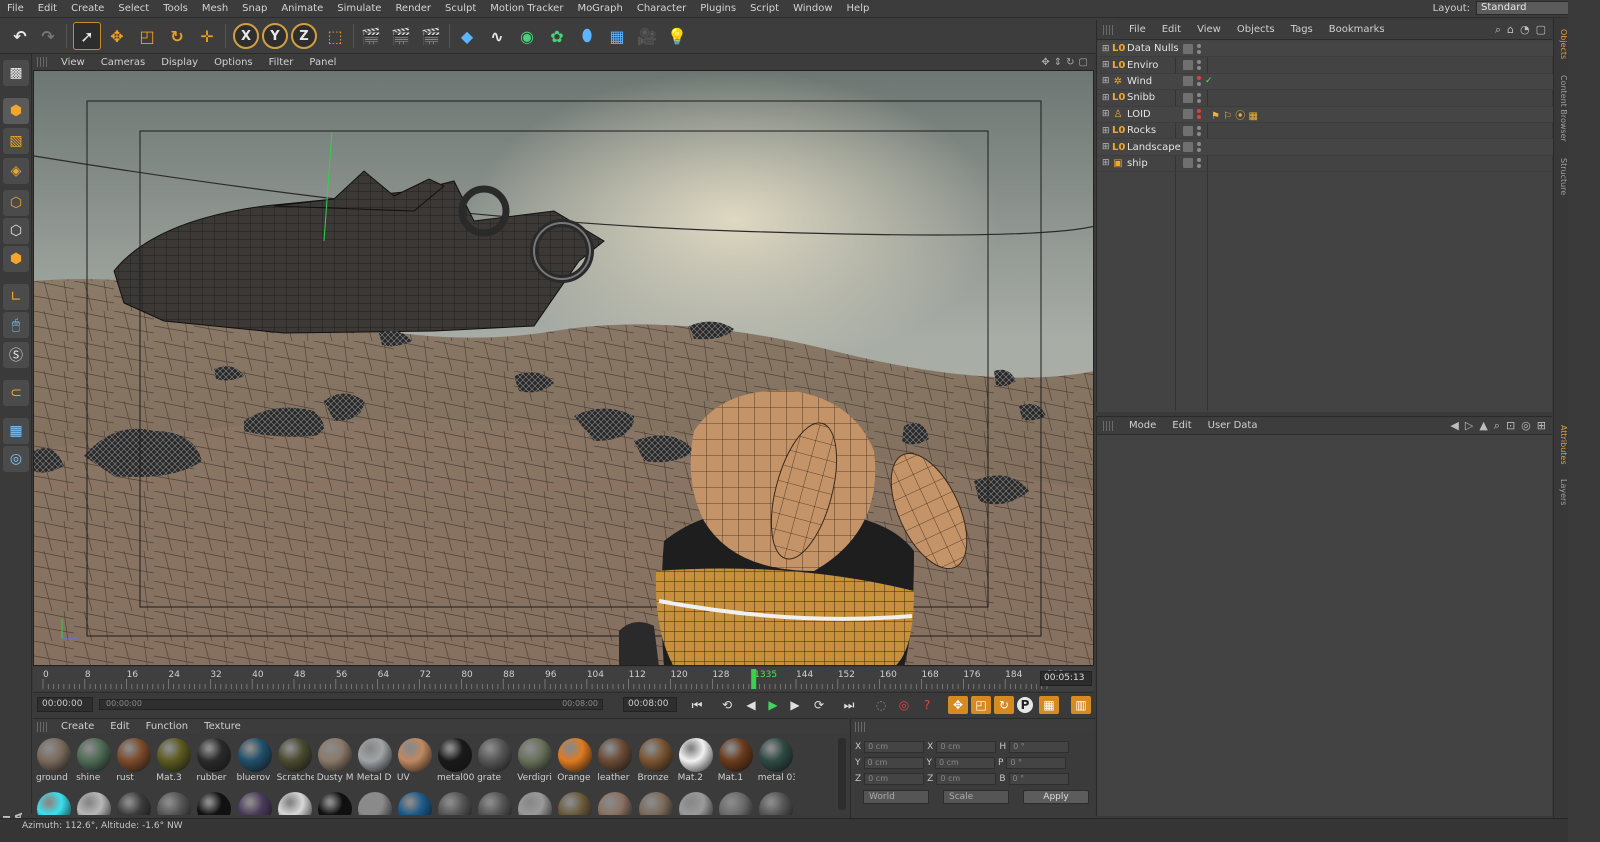 The height and width of the screenshot is (842, 1600). I want to click on lock-icon: ◔, so click(1525, 30).